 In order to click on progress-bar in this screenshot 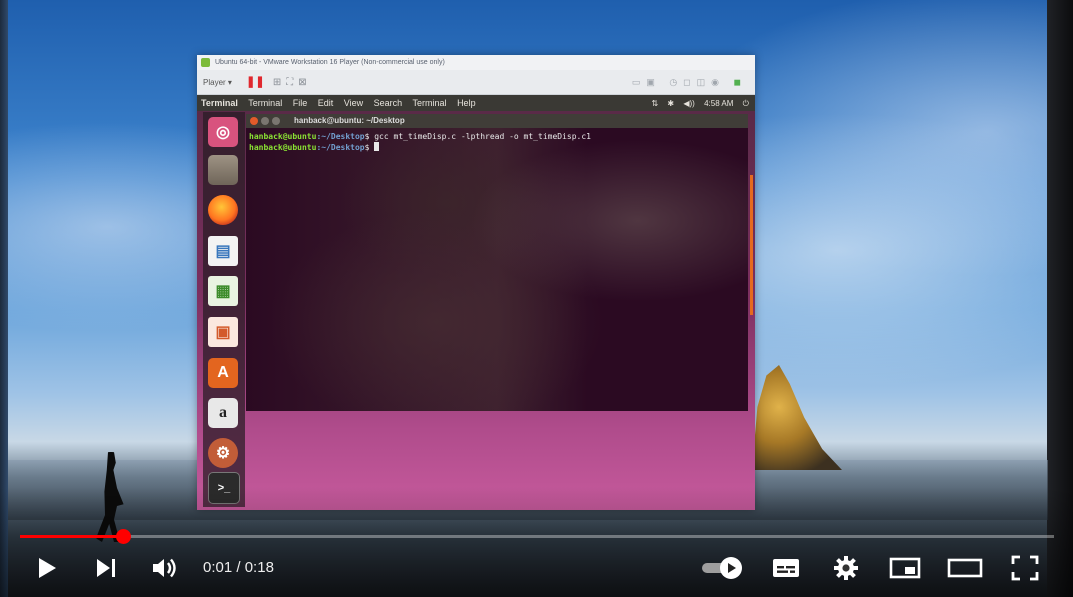, I will do `click(537, 536)`.